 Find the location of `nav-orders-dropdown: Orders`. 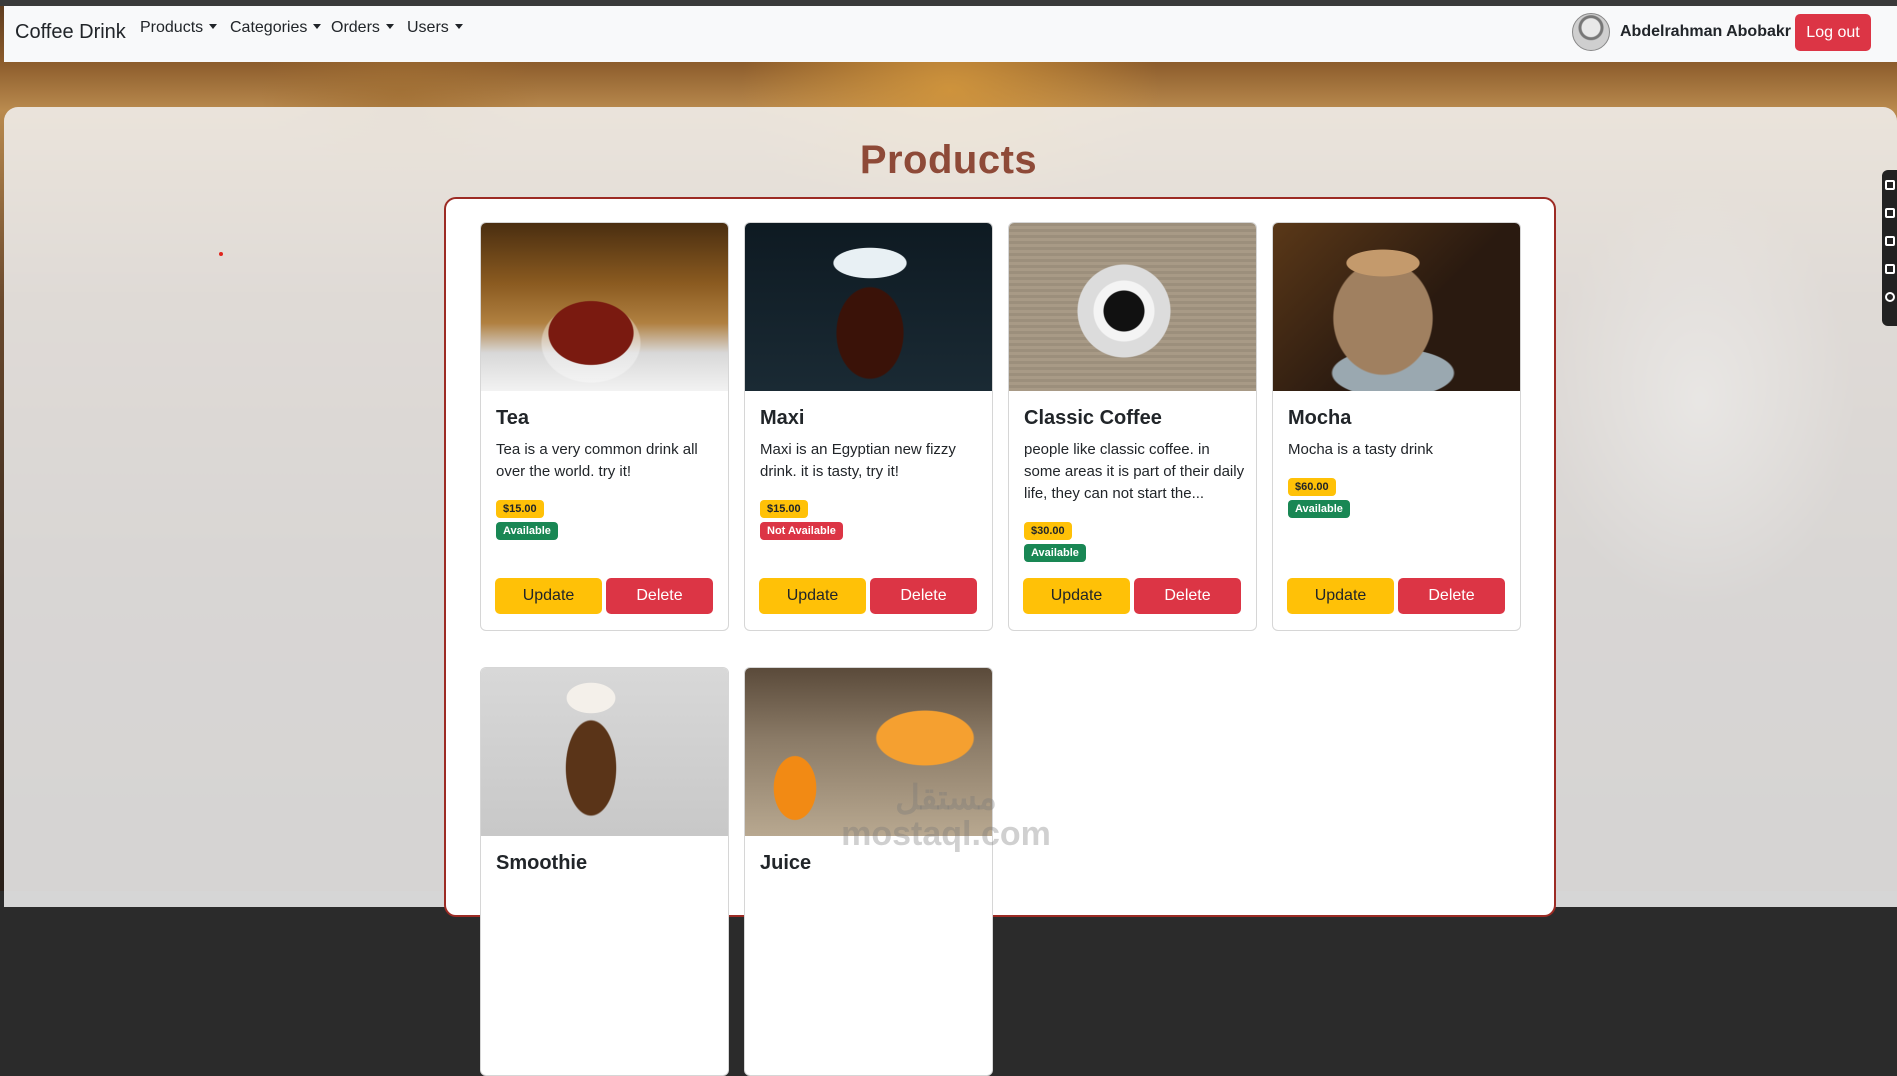

nav-orders-dropdown: Orders is located at coordinates (362, 28).